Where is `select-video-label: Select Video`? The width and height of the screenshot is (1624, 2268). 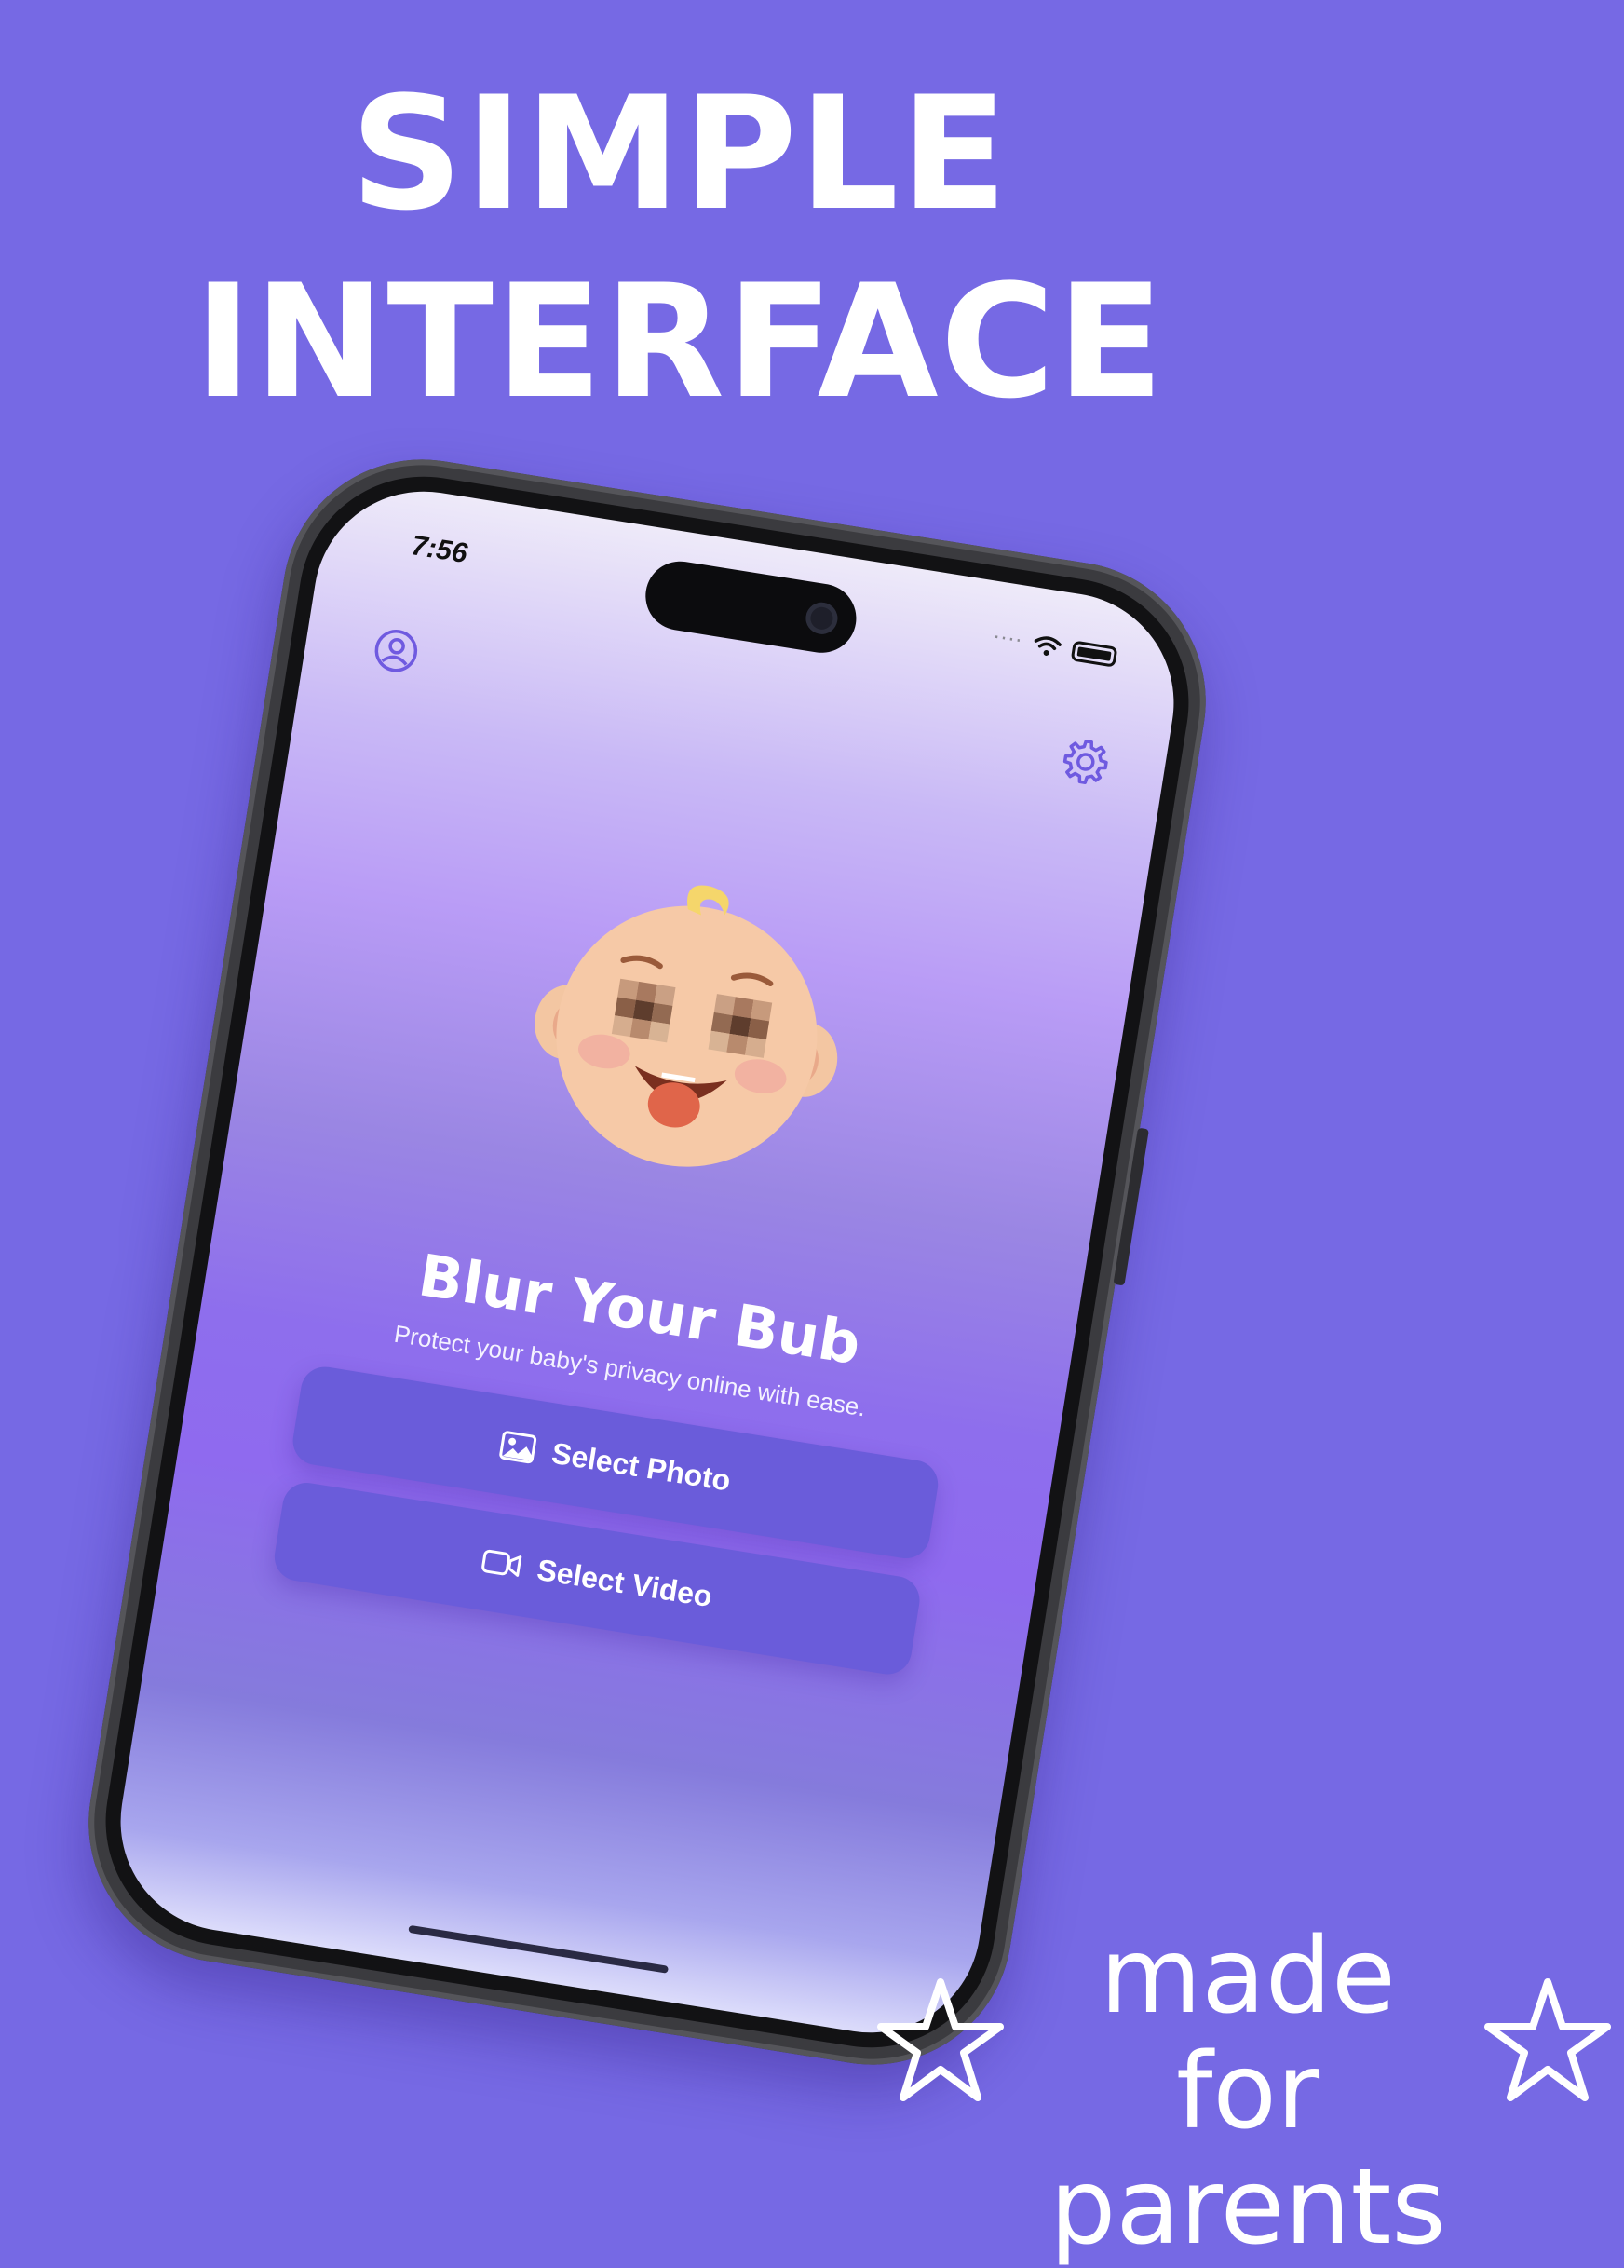
select-video-label: Select Video is located at coordinates (625, 1582).